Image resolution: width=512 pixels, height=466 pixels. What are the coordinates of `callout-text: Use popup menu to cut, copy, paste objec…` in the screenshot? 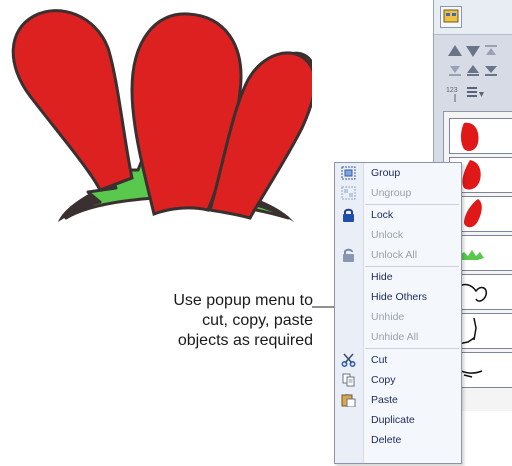 It's located at (210, 321).